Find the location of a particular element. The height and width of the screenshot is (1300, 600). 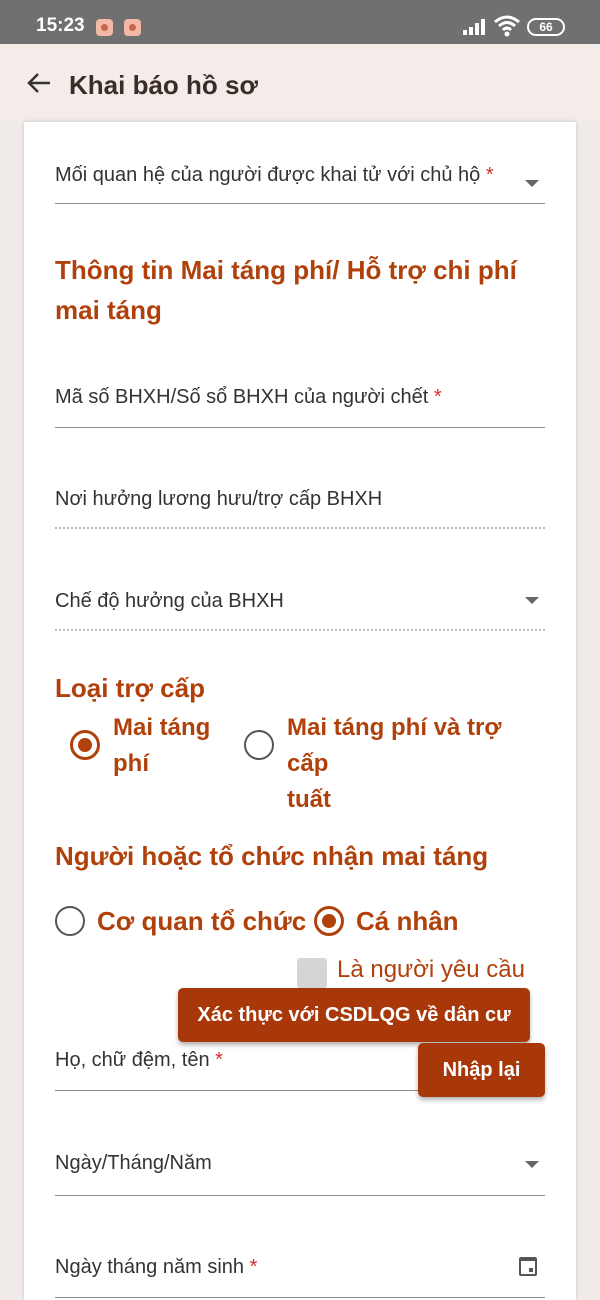

reset-button: Nhập lại is located at coordinates (481, 1070).